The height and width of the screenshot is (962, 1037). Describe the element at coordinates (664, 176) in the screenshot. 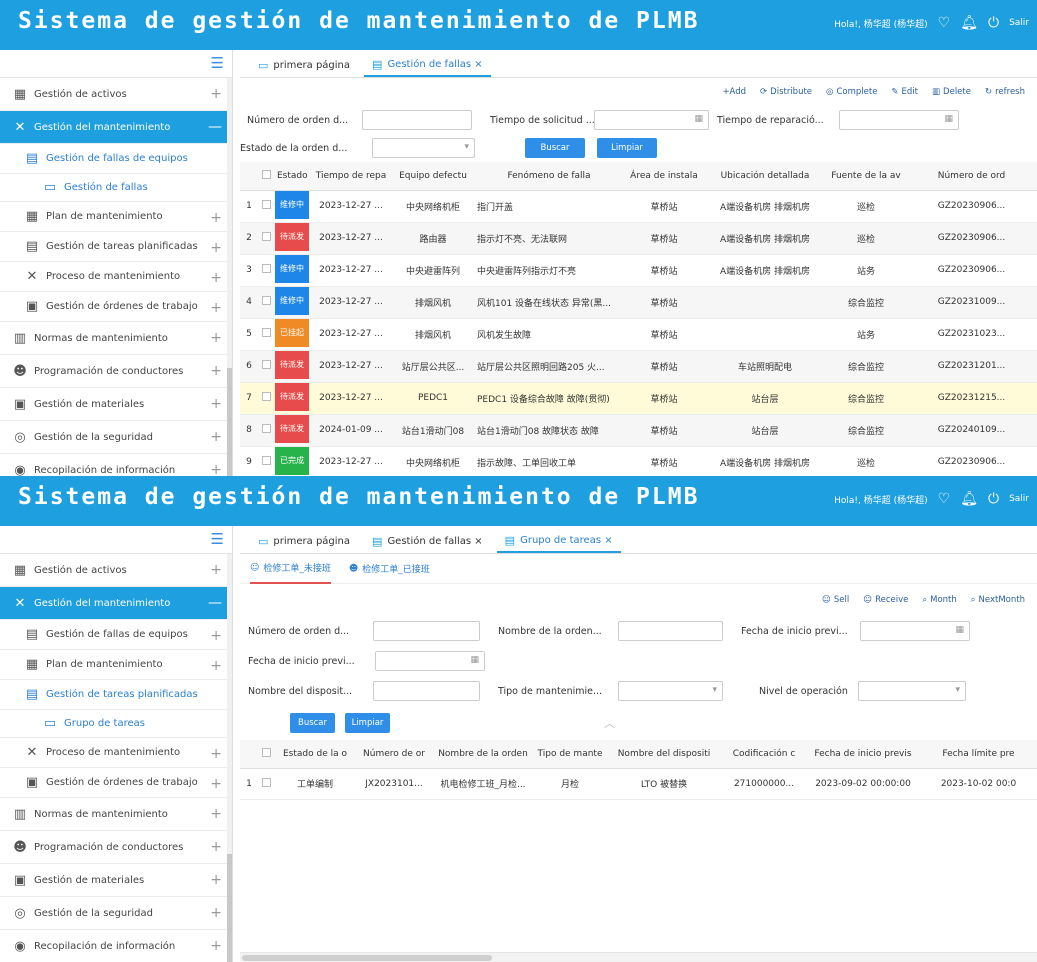

I see `col-area: Área de instala` at that location.